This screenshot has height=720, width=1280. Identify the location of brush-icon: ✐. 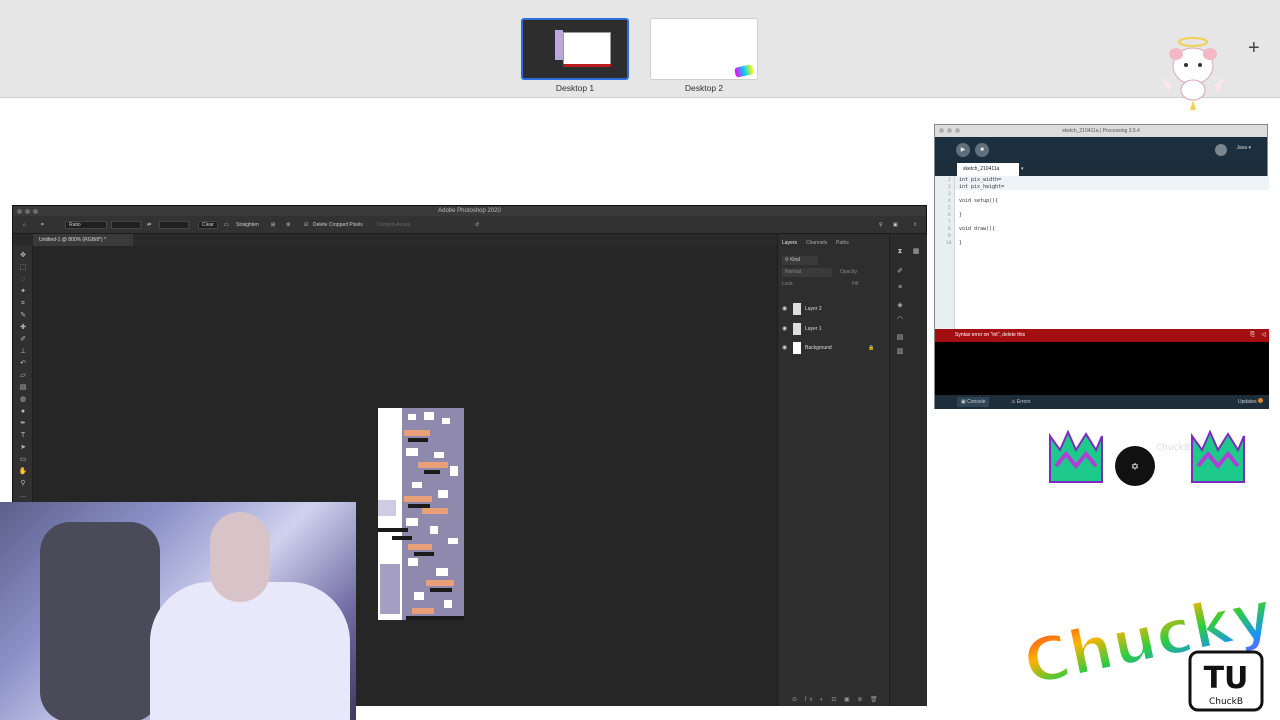
(23, 340).